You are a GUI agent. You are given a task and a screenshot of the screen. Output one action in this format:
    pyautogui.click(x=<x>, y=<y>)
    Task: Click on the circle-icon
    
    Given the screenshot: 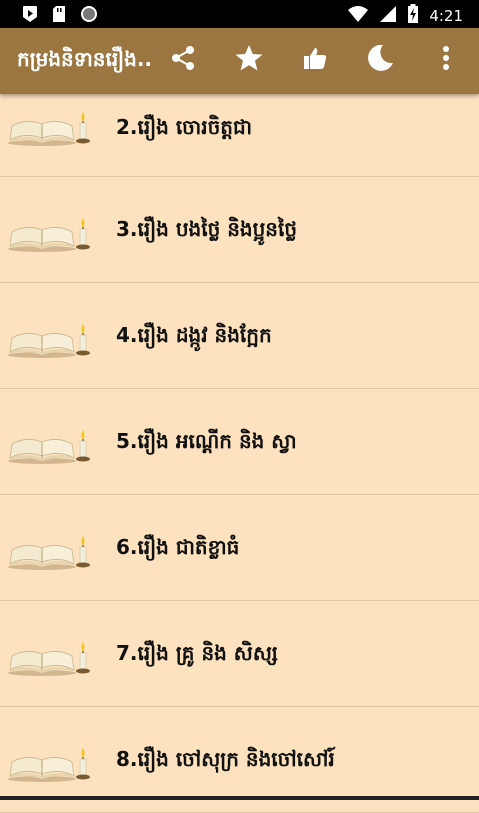 What is the action you would take?
    pyautogui.click(x=89, y=16)
    